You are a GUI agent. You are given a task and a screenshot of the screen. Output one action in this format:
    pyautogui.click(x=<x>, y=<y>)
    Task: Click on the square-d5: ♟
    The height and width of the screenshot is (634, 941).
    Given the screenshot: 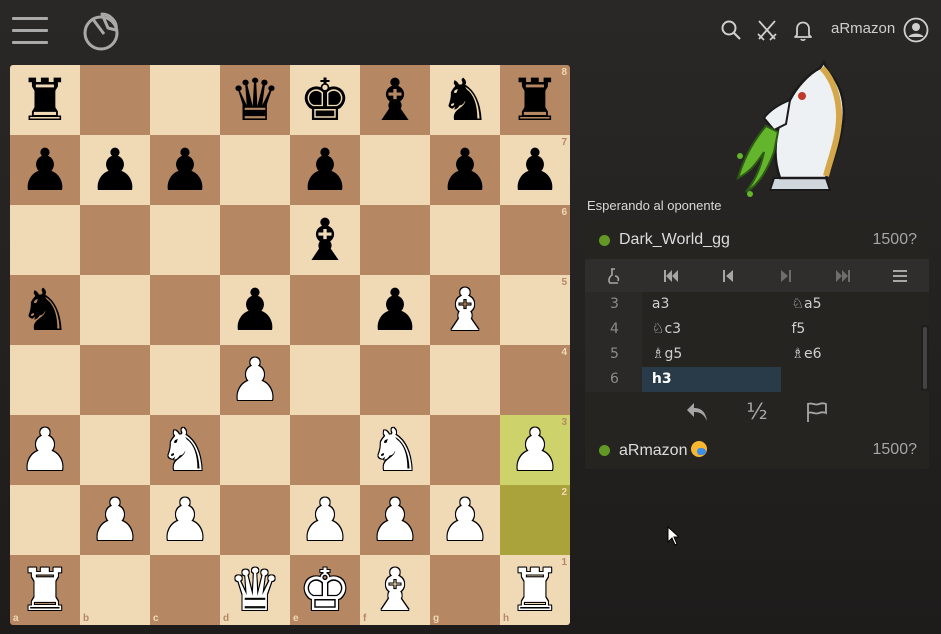 What is the action you would take?
    pyautogui.click(x=255, y=310)
    